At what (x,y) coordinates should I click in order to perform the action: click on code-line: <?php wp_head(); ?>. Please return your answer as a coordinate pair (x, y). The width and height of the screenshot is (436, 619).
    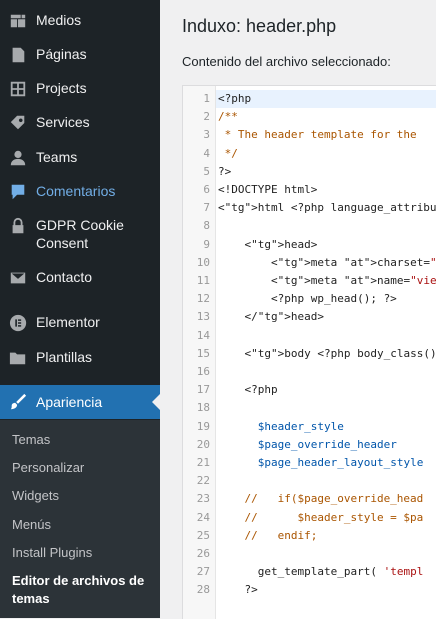
    Looking at the image, I should click on (307, 299).